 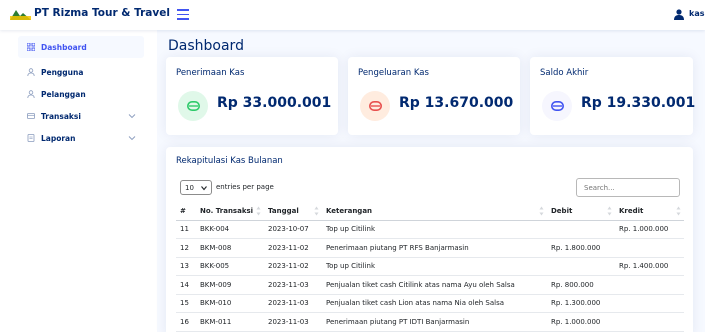 What do you see at coordinates (230, 322) in the screenshot?
I see `cell-transaksi: BKM-011` at bounding box center [230, 322].